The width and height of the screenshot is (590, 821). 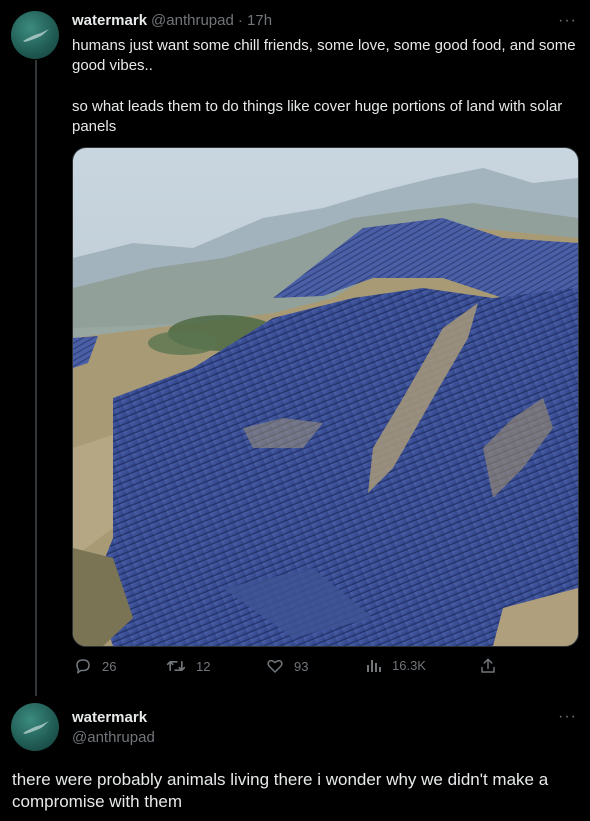 What do you see at coordinates (83, 666) in the screenshot?
I see `reply-icon` at bounding box center [83, 666].